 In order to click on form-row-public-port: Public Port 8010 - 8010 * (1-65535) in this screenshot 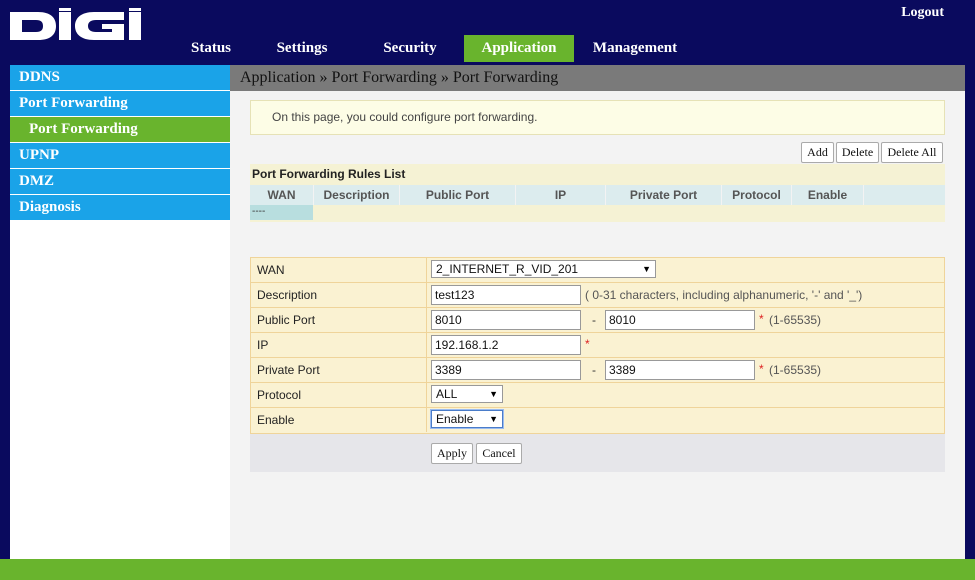, I will do `click(597, 320)`.